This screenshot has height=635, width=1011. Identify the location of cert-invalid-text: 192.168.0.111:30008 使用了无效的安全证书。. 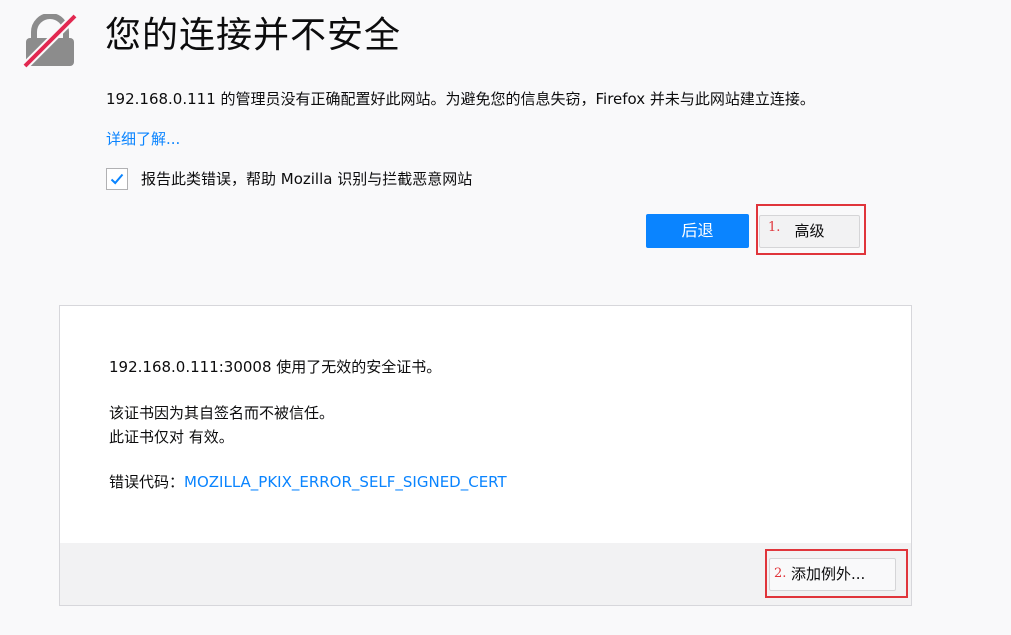
(275, 367).